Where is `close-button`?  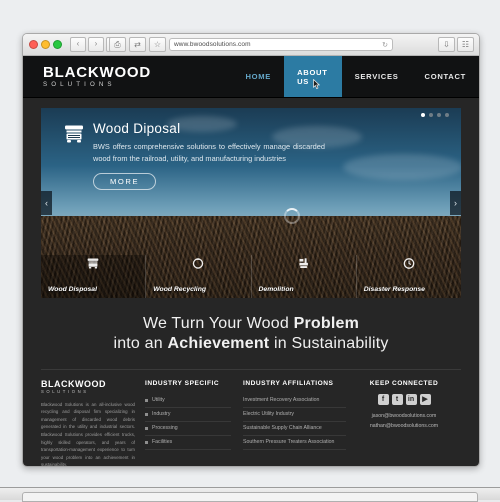 close-button is located at coordinates (33, 44).